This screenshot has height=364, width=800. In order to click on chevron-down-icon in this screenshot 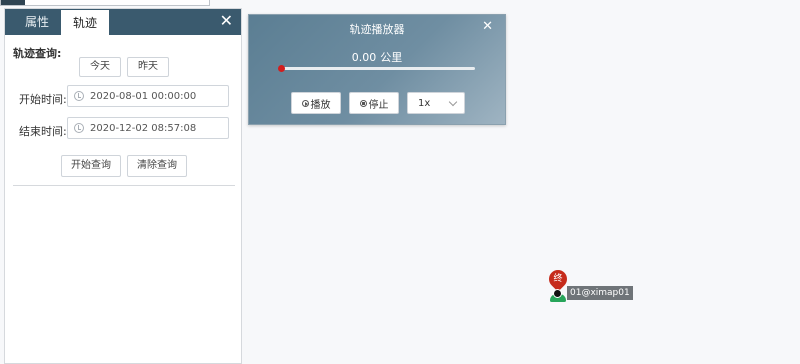, I will do `click(453, 101)`.